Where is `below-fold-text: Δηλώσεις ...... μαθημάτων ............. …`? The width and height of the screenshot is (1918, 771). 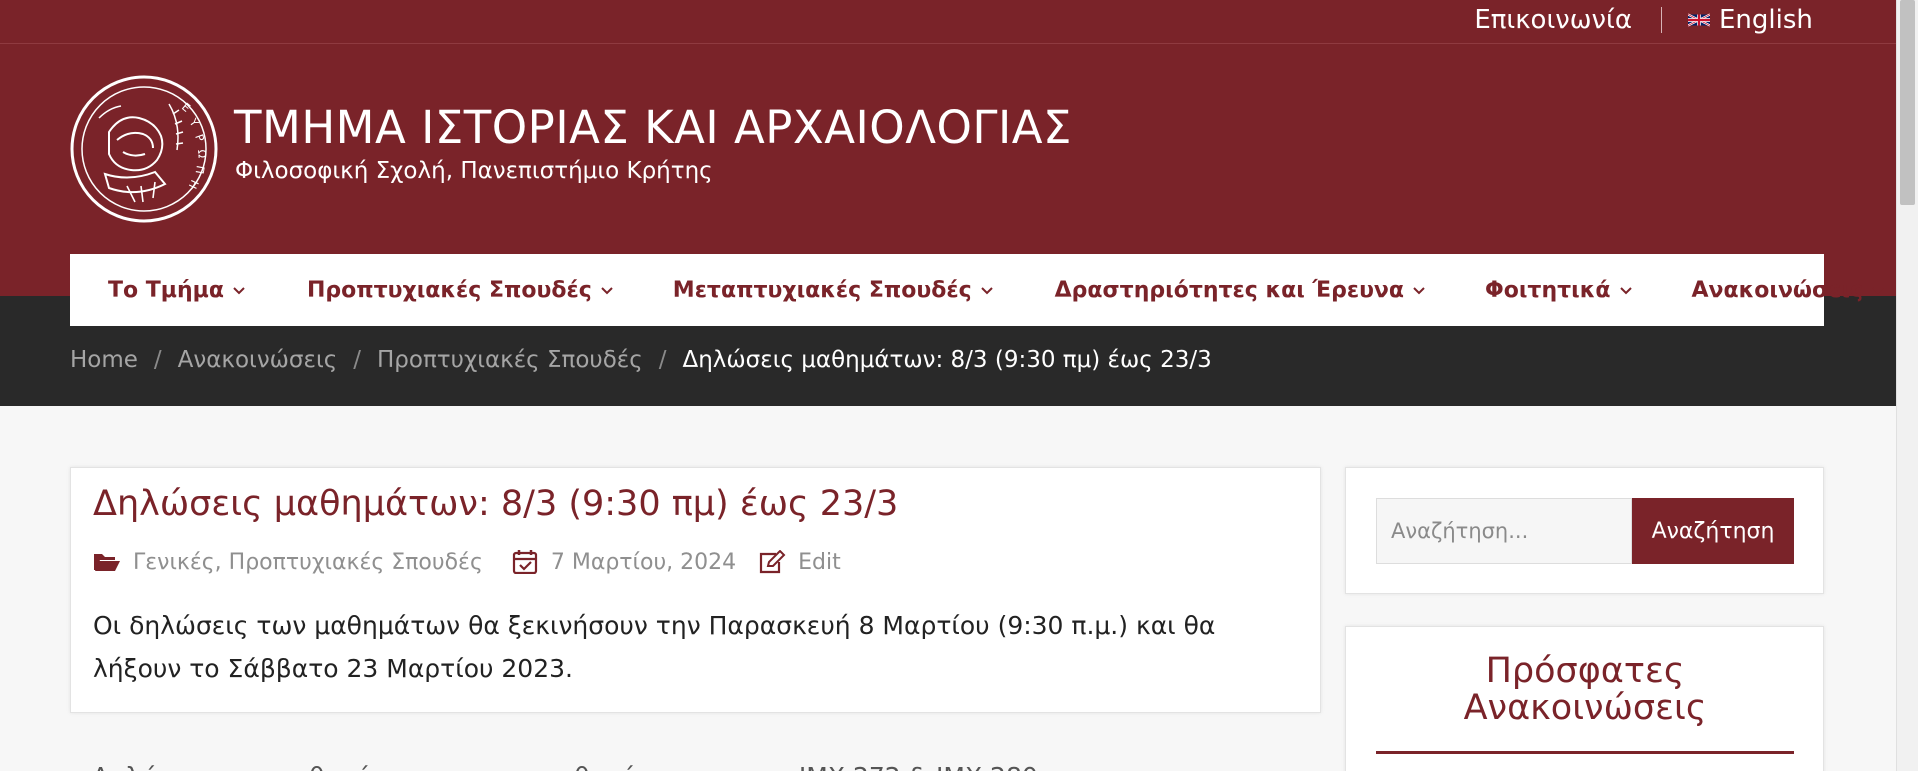 below-fold-text: Δηλώσεις ...... μαθημάτων ............. … is located at coordinates (565, 764).